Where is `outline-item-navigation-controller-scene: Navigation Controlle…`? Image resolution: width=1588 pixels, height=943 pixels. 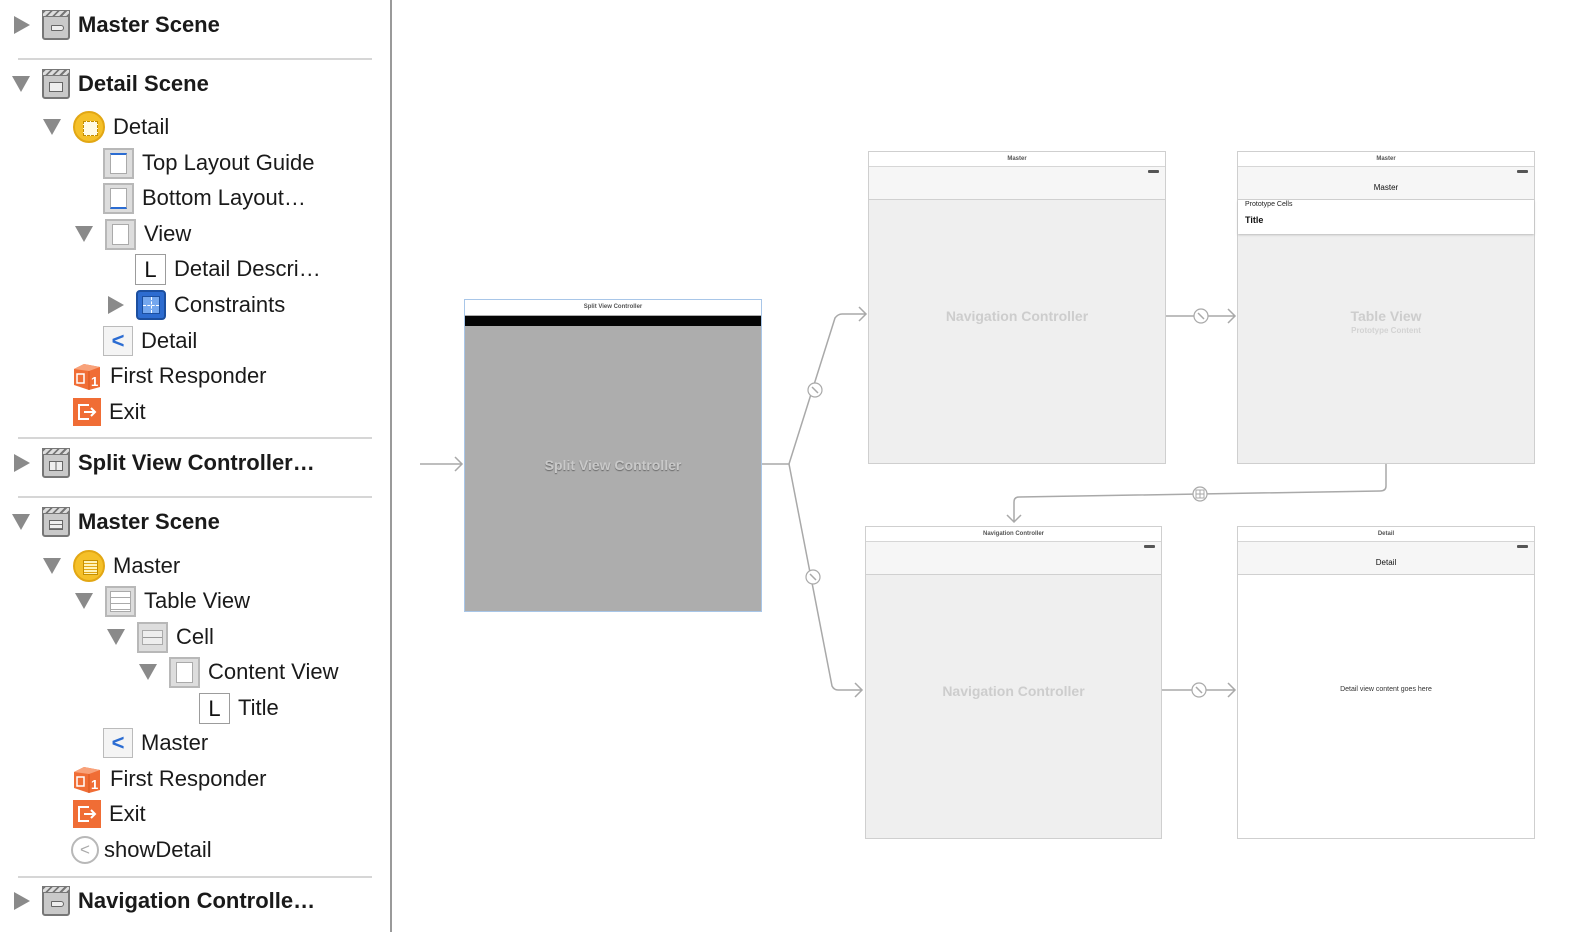
outline-item-navigation-controller-scene: Navigation Controlle… is located at coordinates (164, 901).